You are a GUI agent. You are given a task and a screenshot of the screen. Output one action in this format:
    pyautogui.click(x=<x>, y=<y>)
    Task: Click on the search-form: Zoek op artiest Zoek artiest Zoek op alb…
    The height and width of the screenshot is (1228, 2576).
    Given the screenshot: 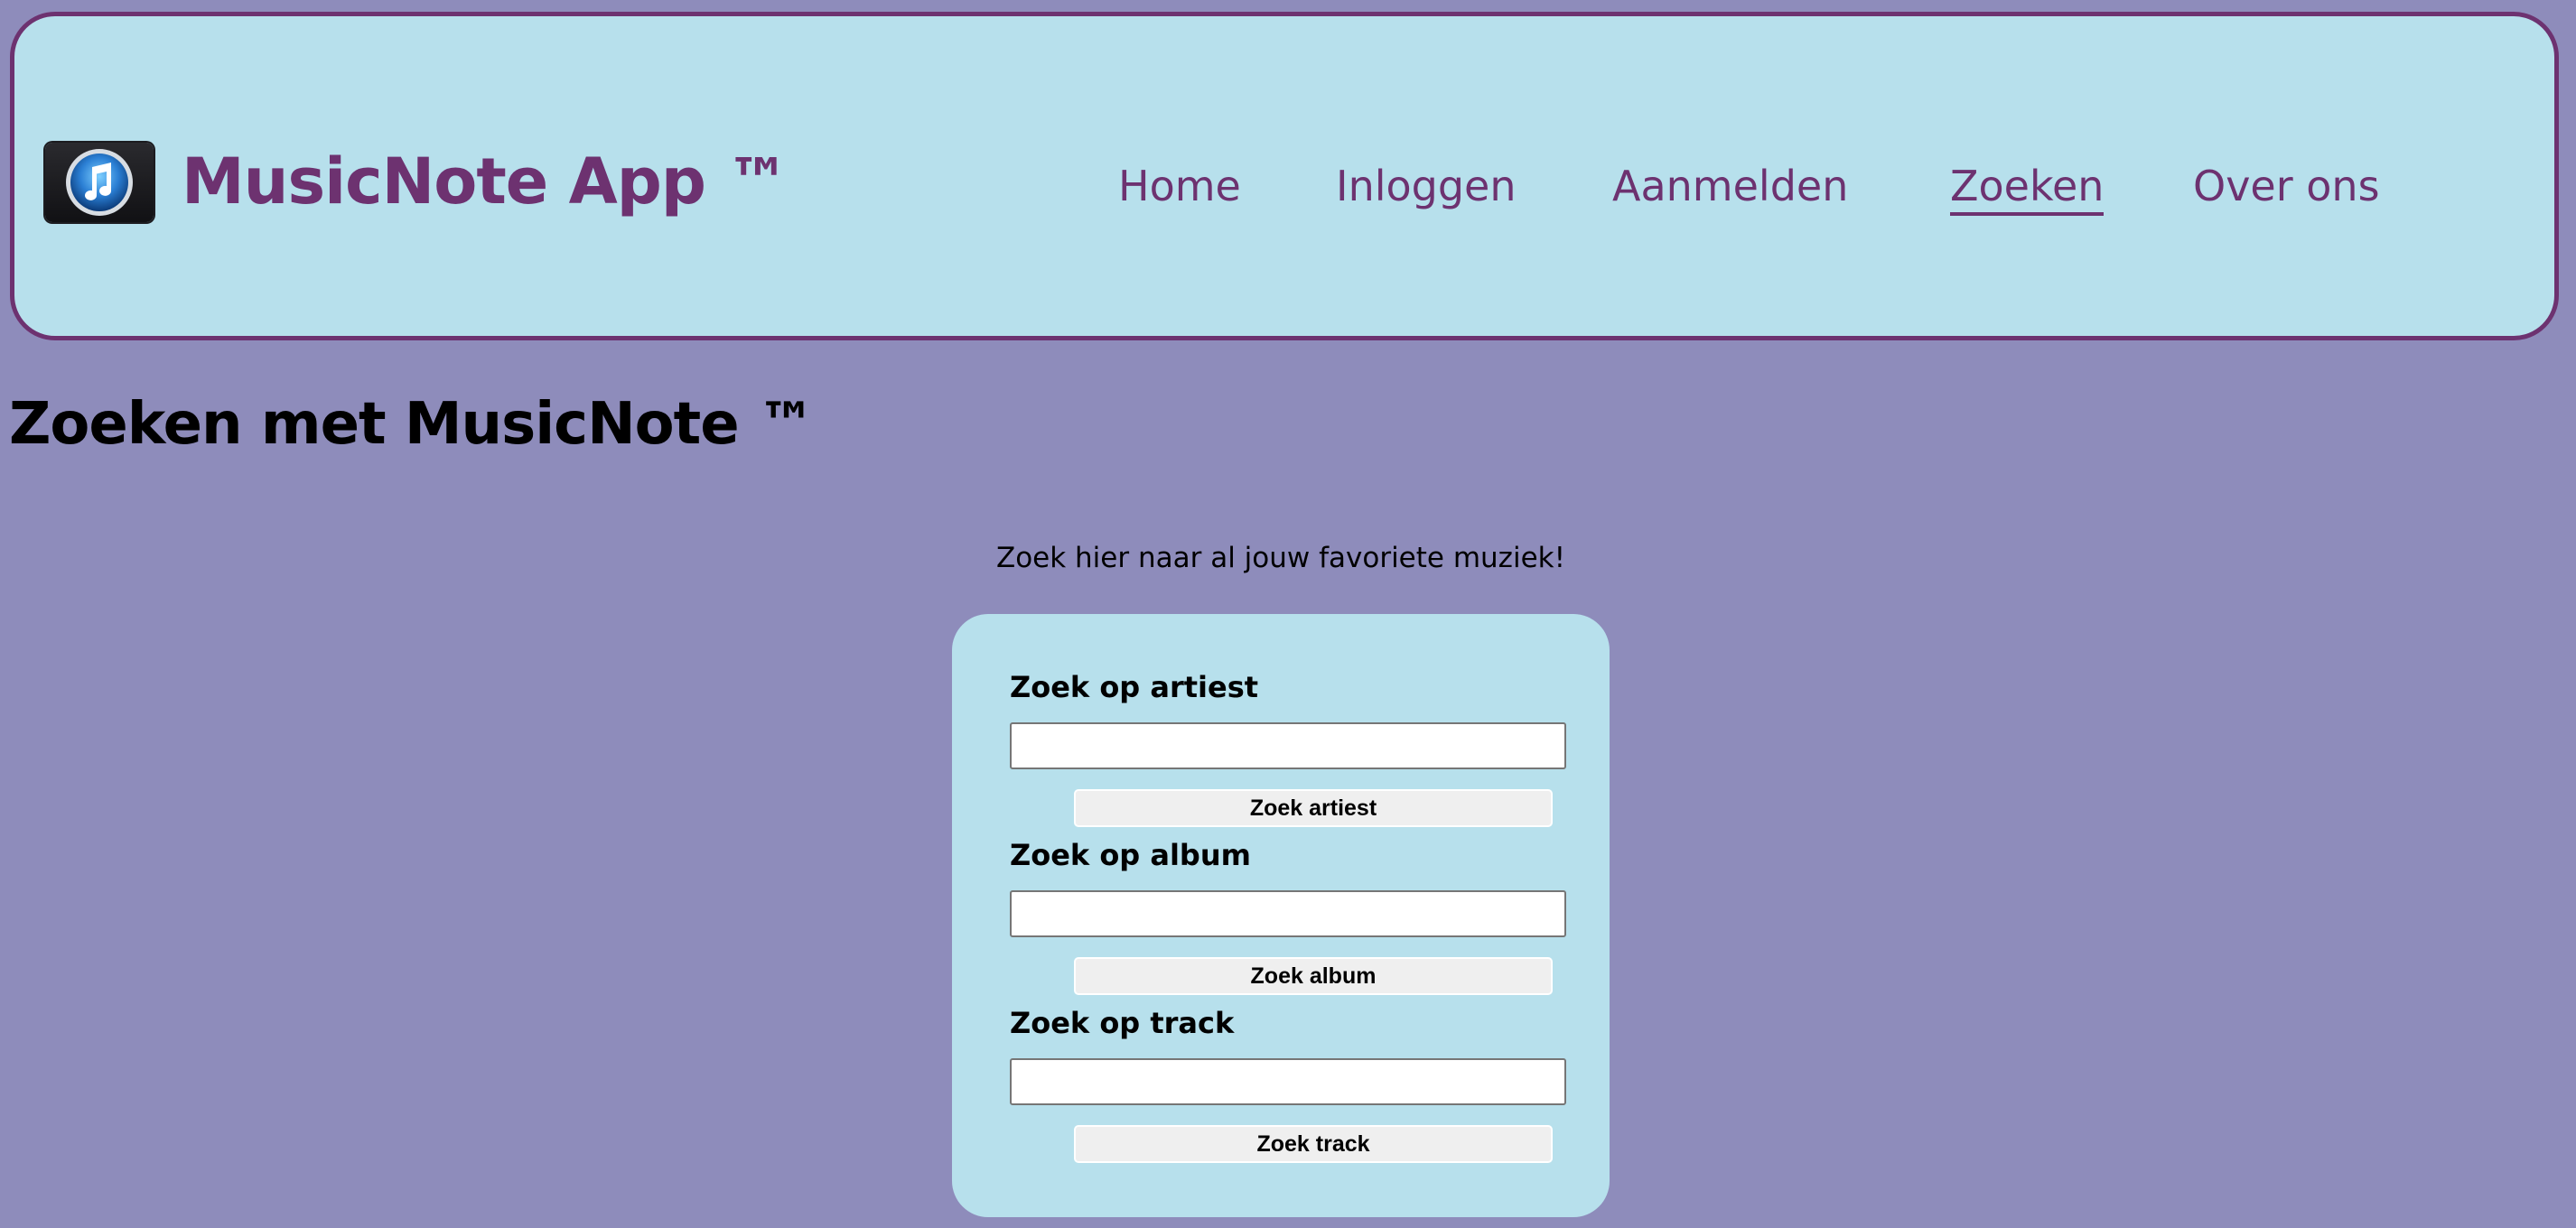 What is the action you would take?
    pyautogui.click(x=1281, y=916)
    